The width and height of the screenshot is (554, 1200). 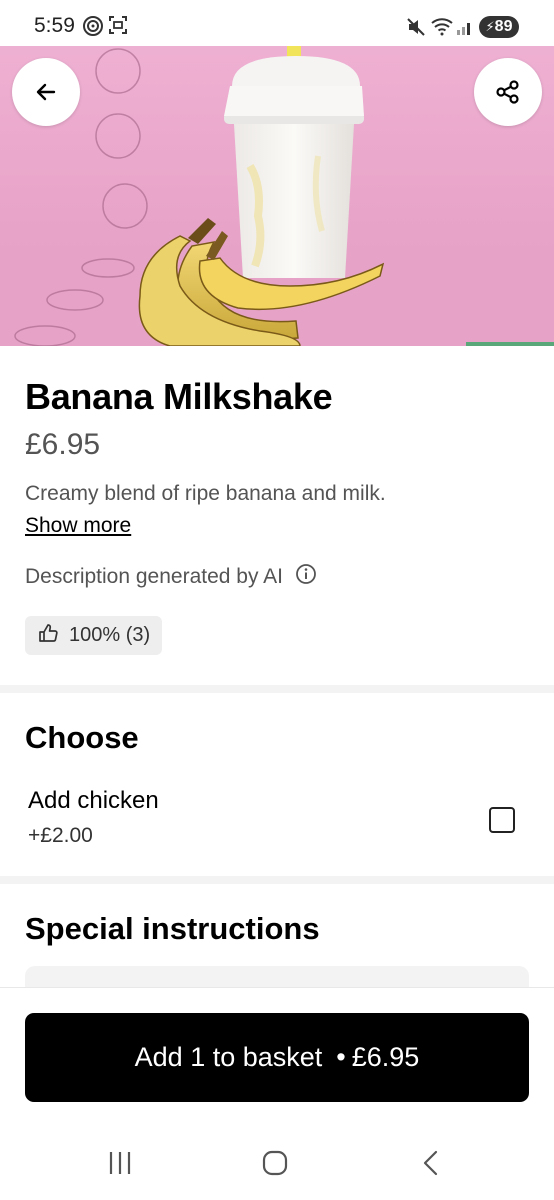 I want to click on add-to-basket-label: Add 1 to basket, so click(x=228, y=1057).